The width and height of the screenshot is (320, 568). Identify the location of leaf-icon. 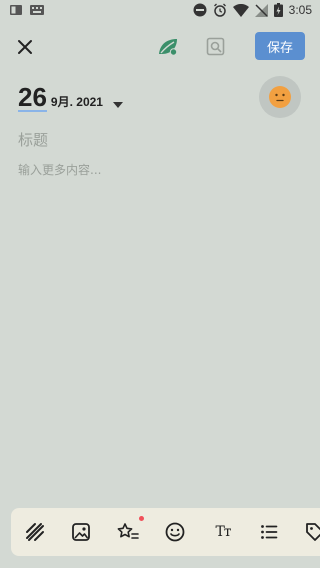
(168, 47).